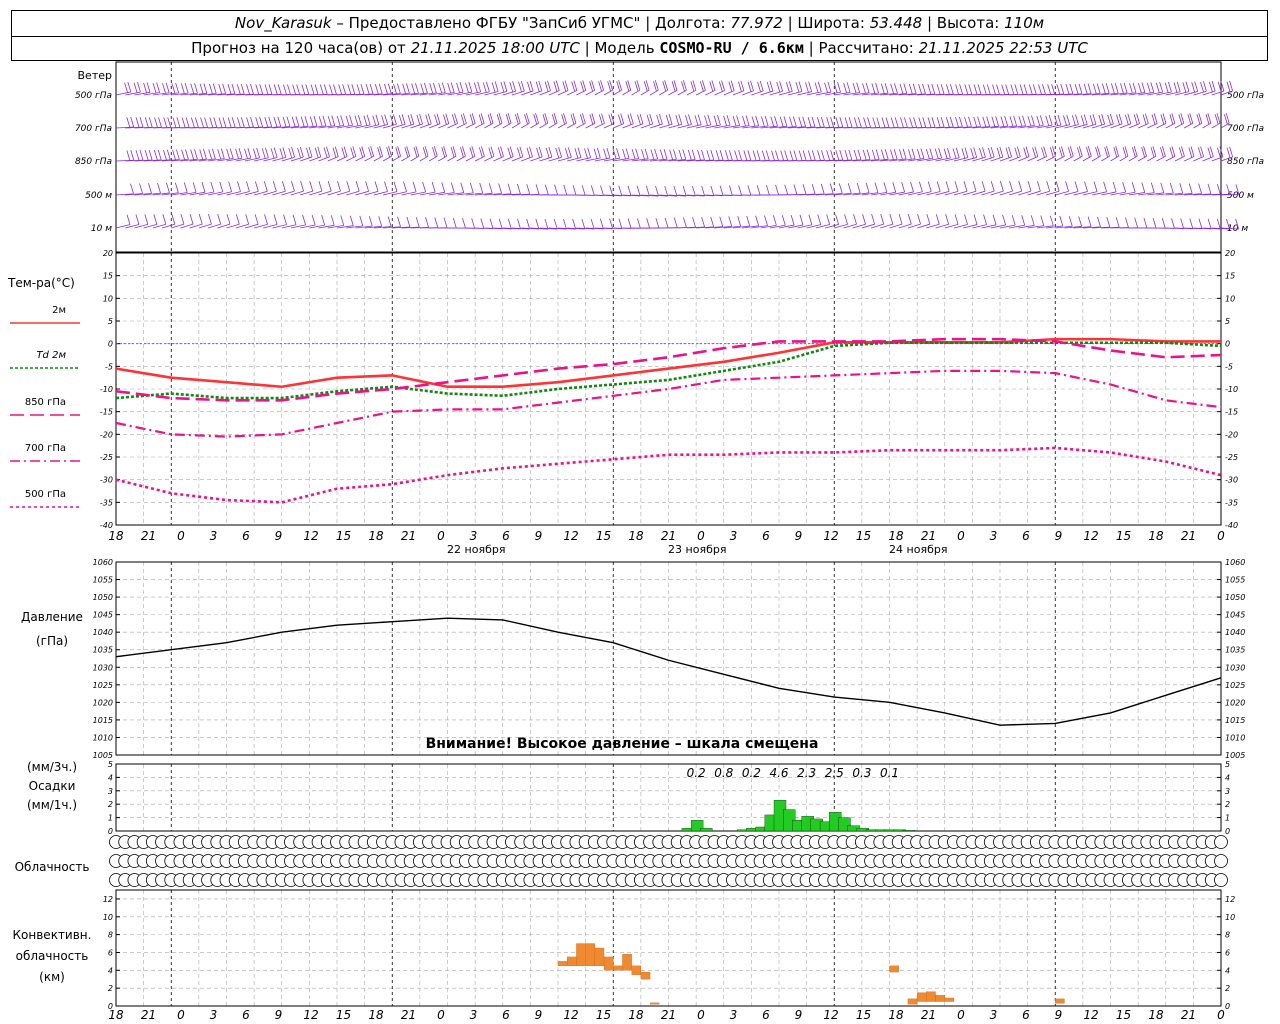 The image size is (1280, 1024). I want to click on pressure-ytick-left: 1060, so click(103, 562).